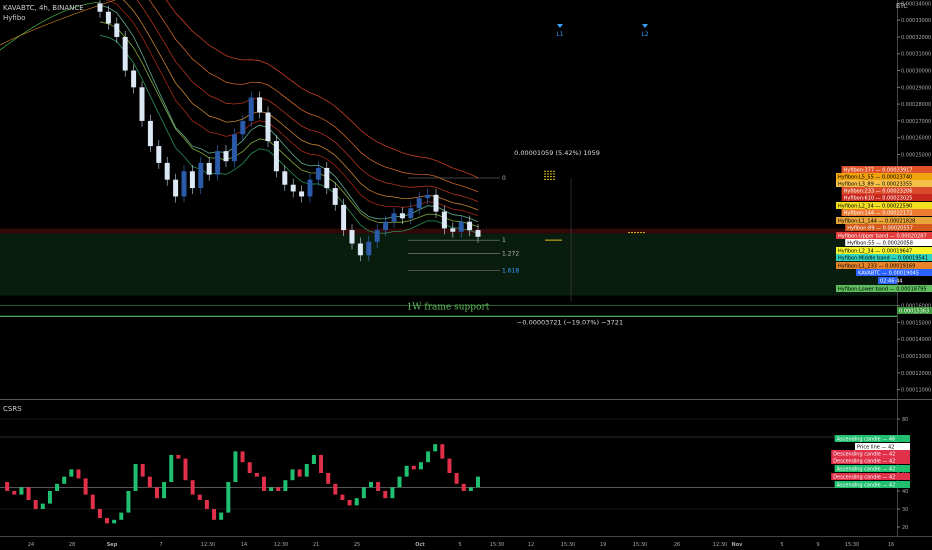 This screenshot has width=932, height=550. I want to click on price-tick-label: 0.00030000, so click(916, 72).